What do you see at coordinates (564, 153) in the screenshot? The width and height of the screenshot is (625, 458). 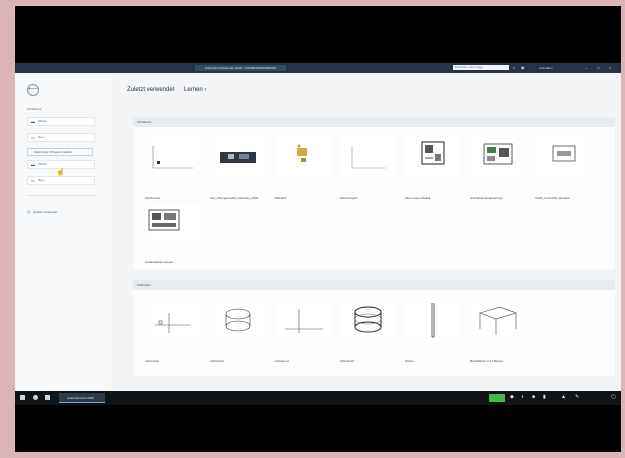 I see `sheet-preview-icon` at bounding box center [564, 153].